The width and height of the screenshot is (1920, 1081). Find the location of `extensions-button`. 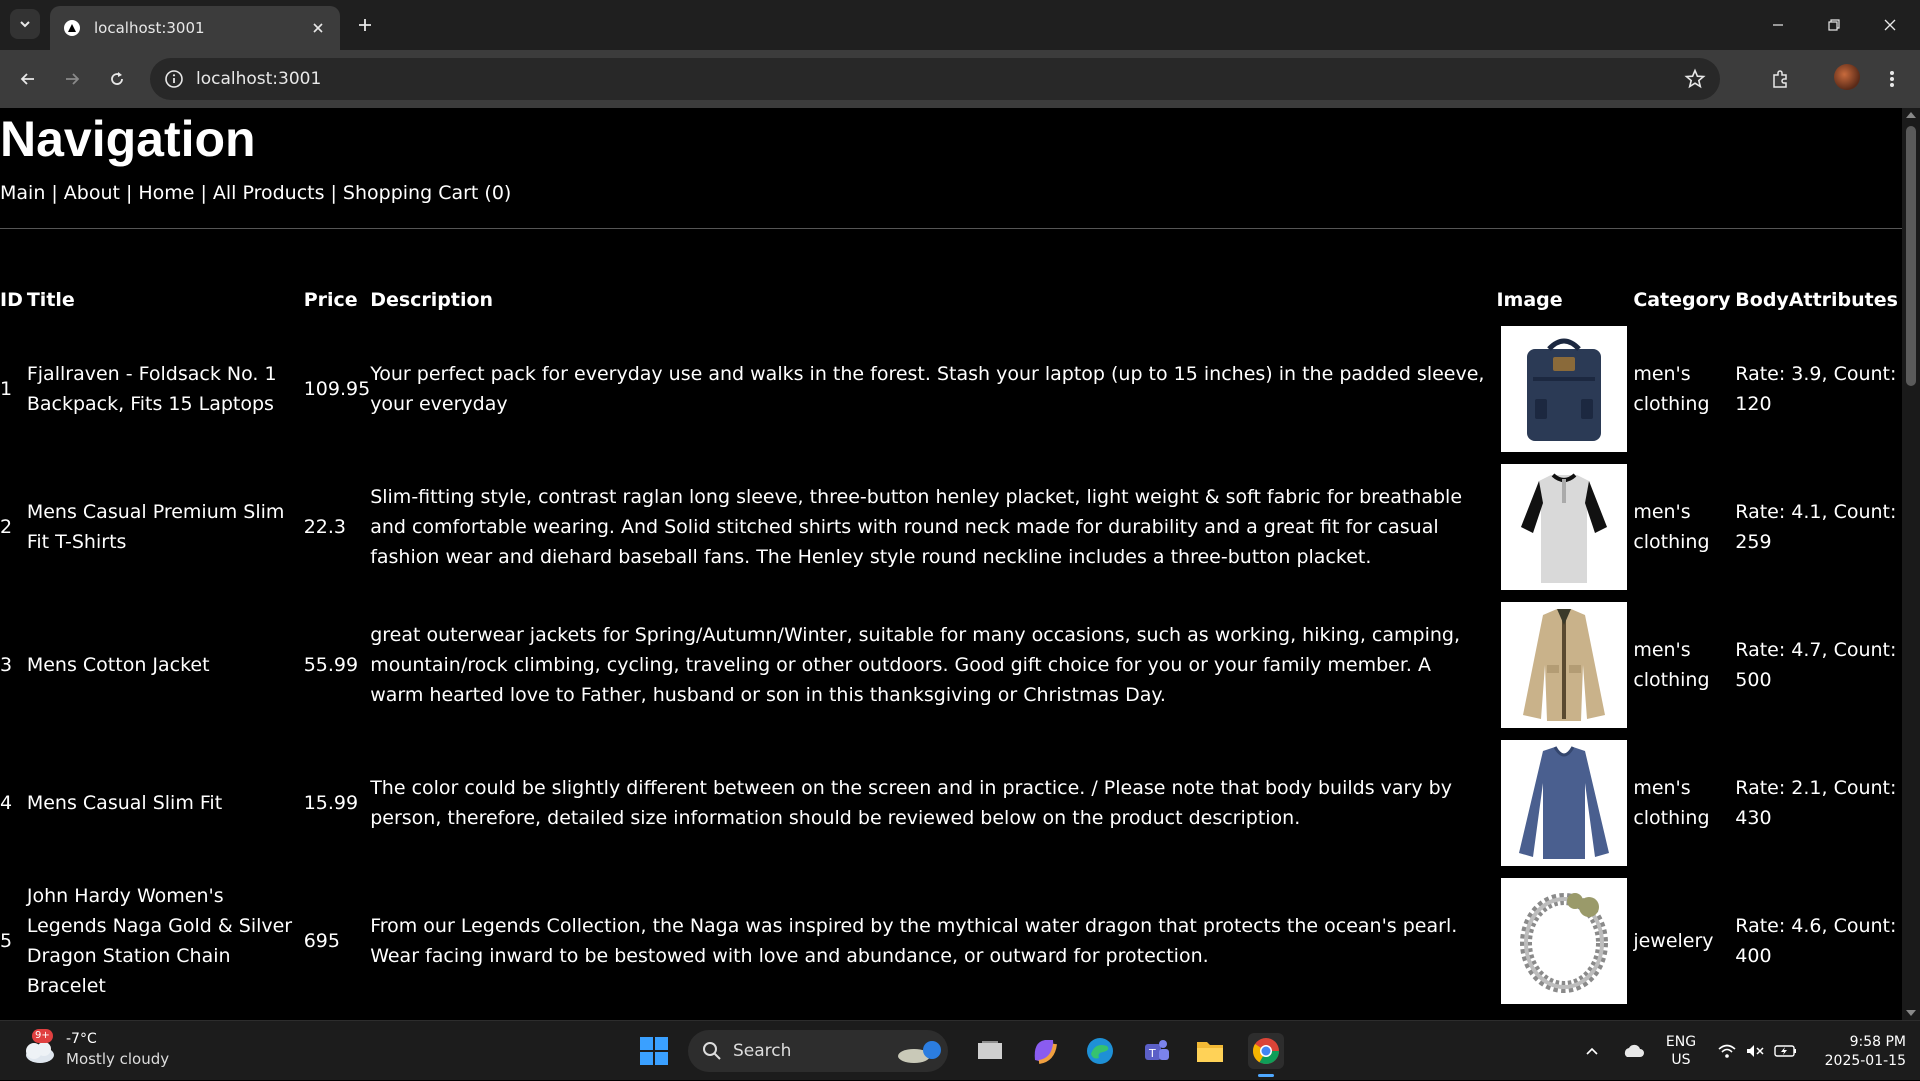

extensions-button is located at coordinates (1780, 79).